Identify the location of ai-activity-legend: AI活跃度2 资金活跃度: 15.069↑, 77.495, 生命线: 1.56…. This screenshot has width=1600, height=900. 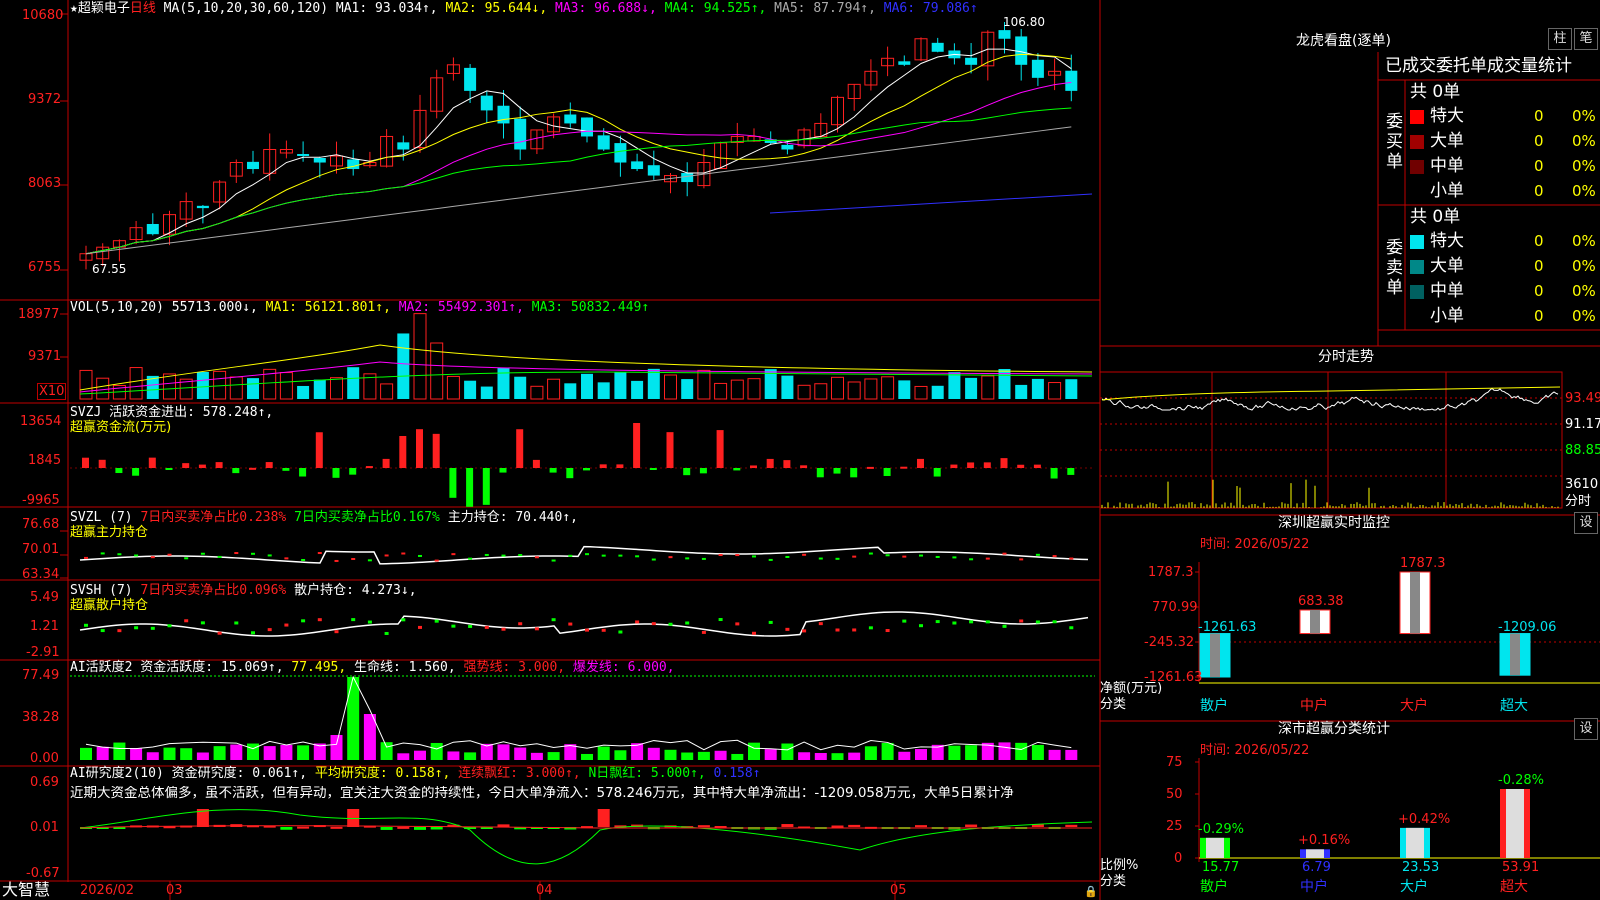
(372, 667).